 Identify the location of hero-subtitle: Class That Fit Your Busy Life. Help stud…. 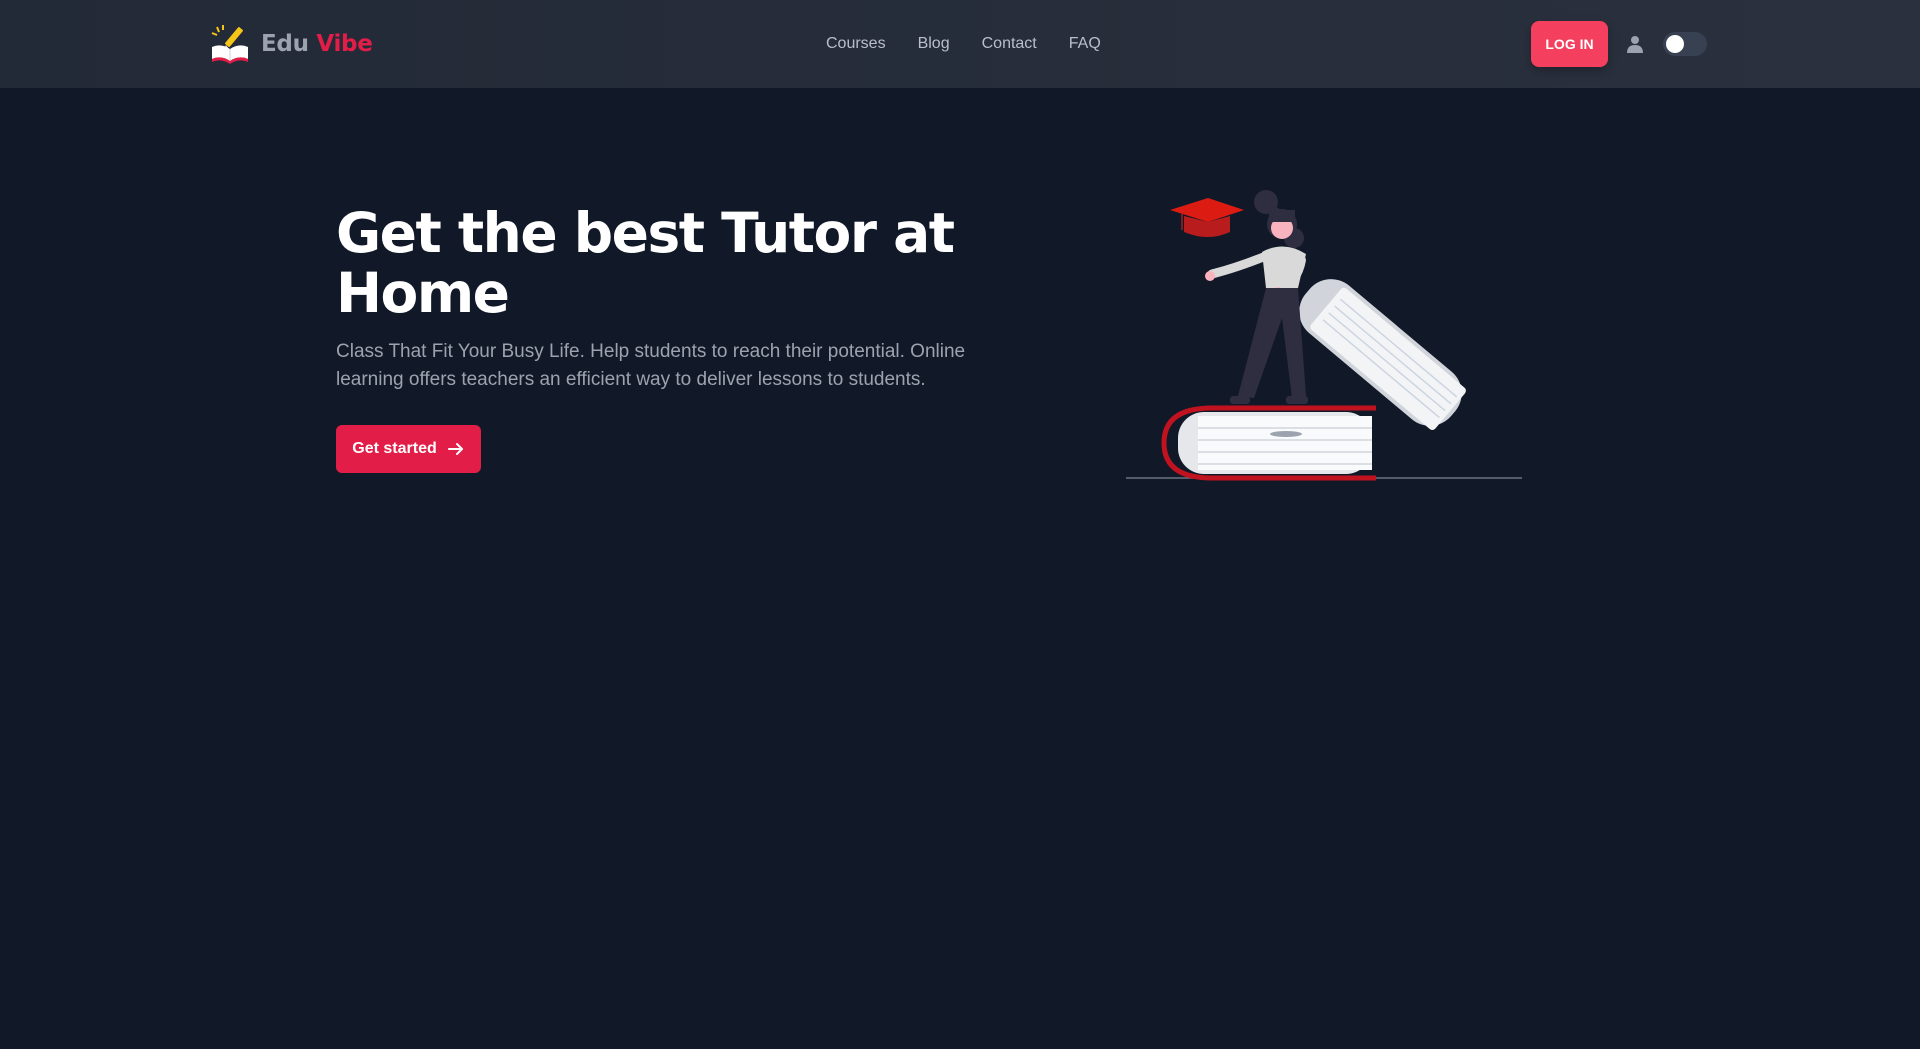
(651, 365).